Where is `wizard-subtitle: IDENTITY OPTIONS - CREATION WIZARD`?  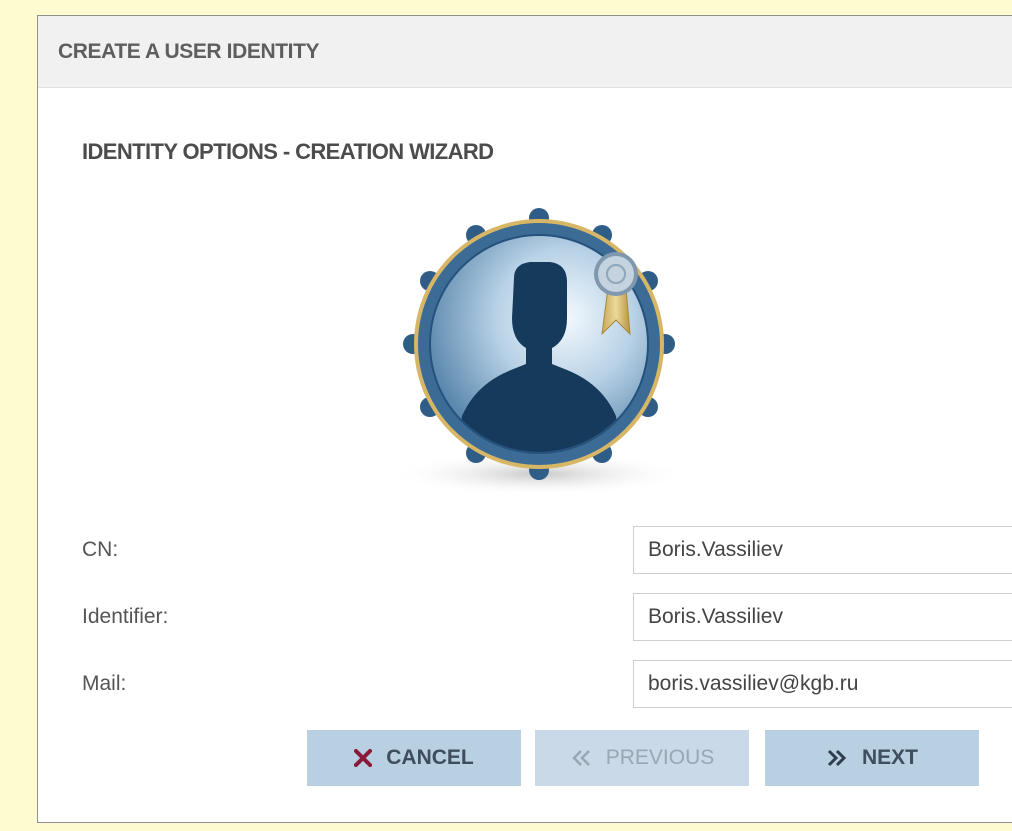
wizard-subtitle: IDENTITY OPTIONS - CREATION WIZARD is located at coordinates (288, 151).